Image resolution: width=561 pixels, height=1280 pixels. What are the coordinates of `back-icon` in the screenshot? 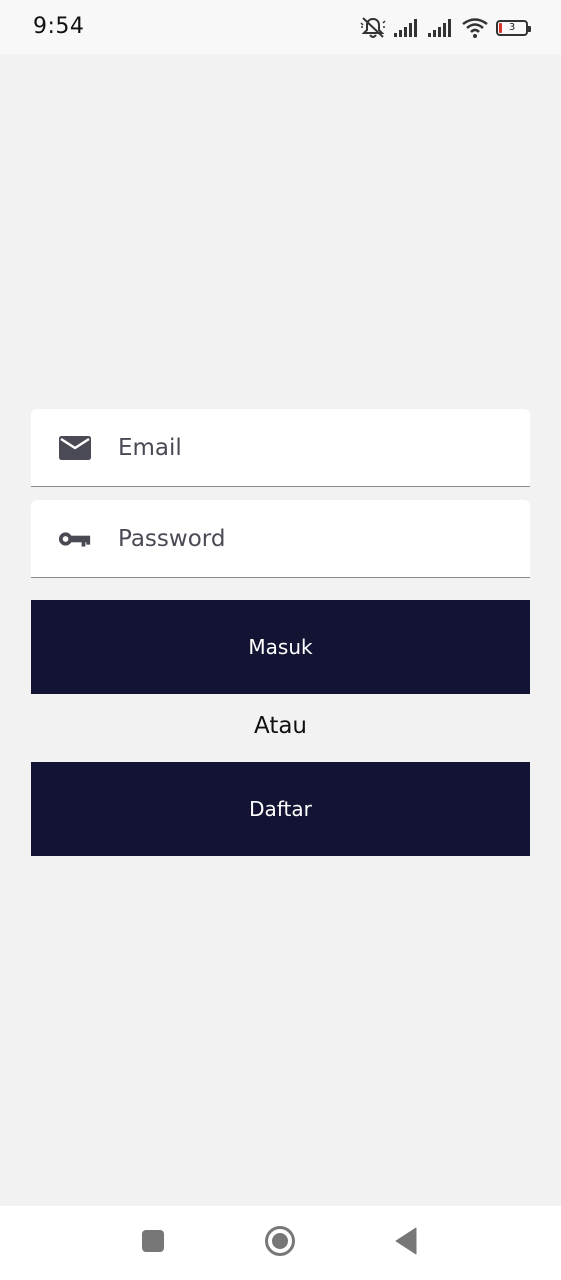 It's located at (406, 1243).